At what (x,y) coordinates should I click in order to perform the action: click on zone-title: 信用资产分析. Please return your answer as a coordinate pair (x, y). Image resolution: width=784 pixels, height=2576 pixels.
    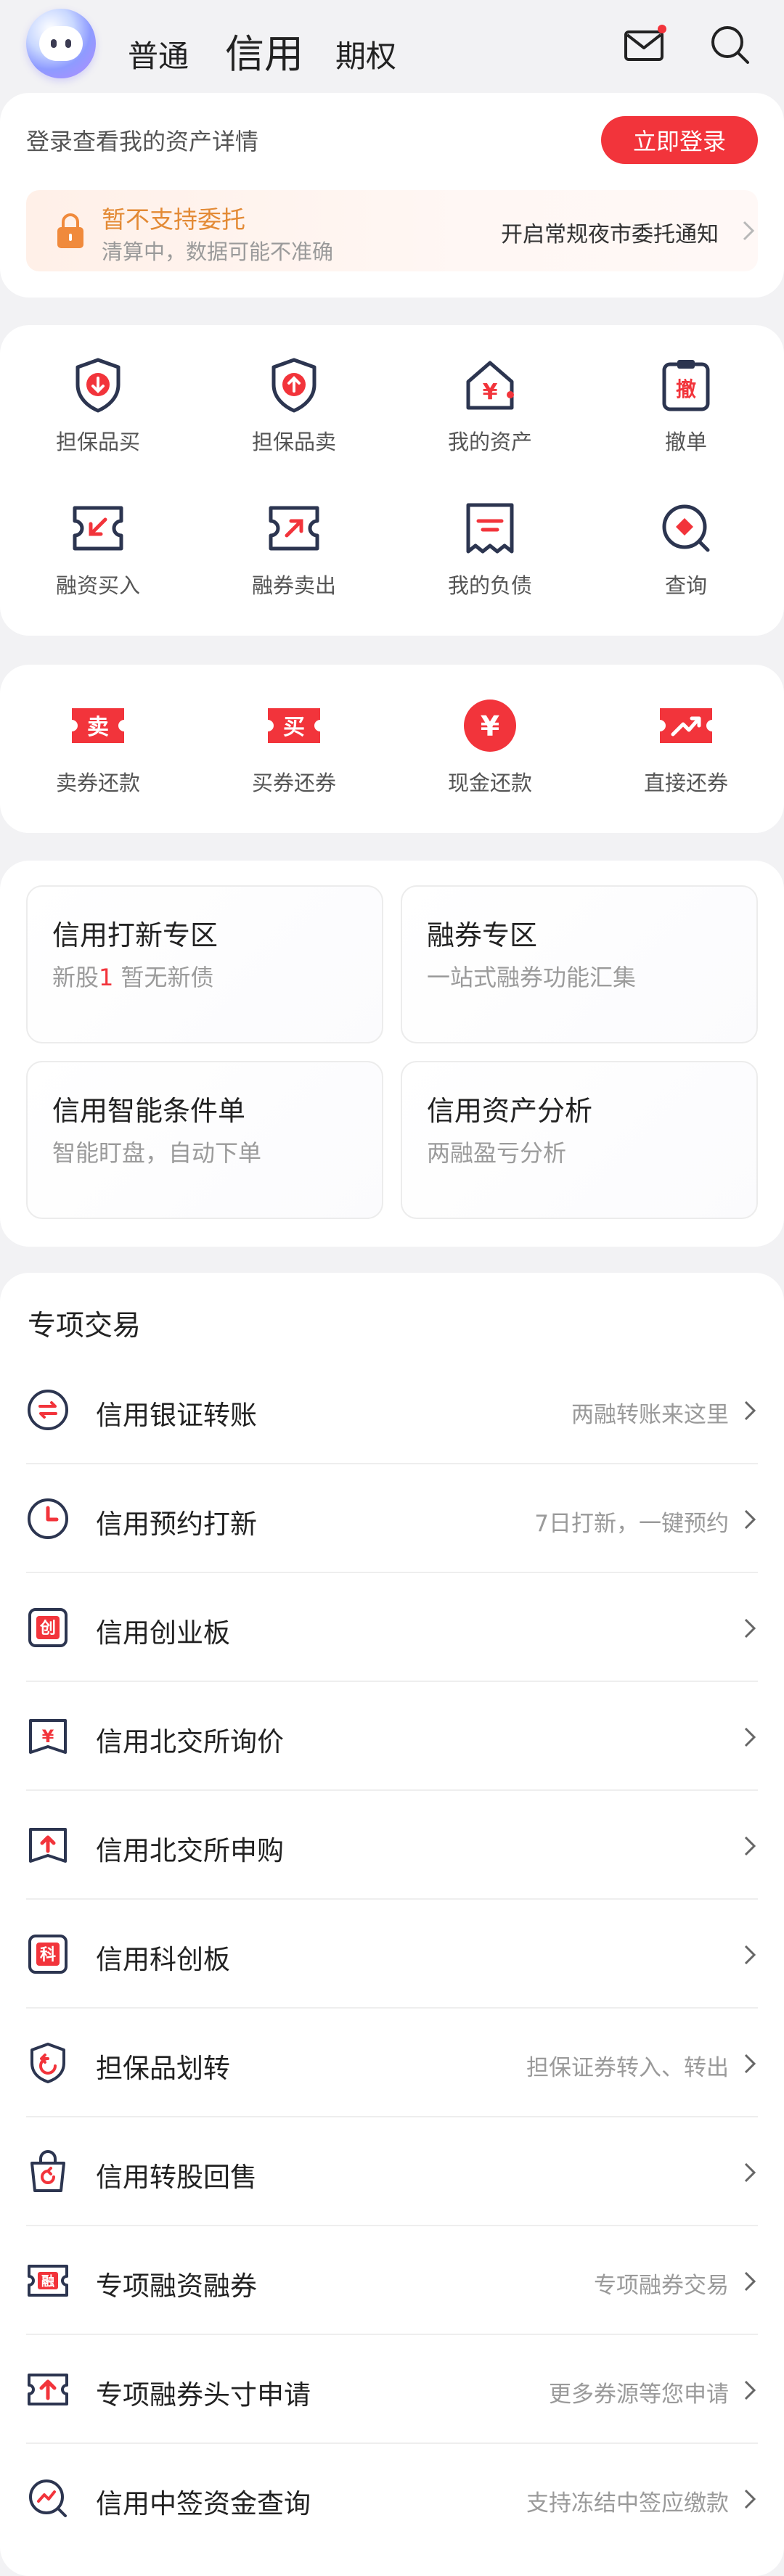
    Looking at the image, I should click on (510, 1111).